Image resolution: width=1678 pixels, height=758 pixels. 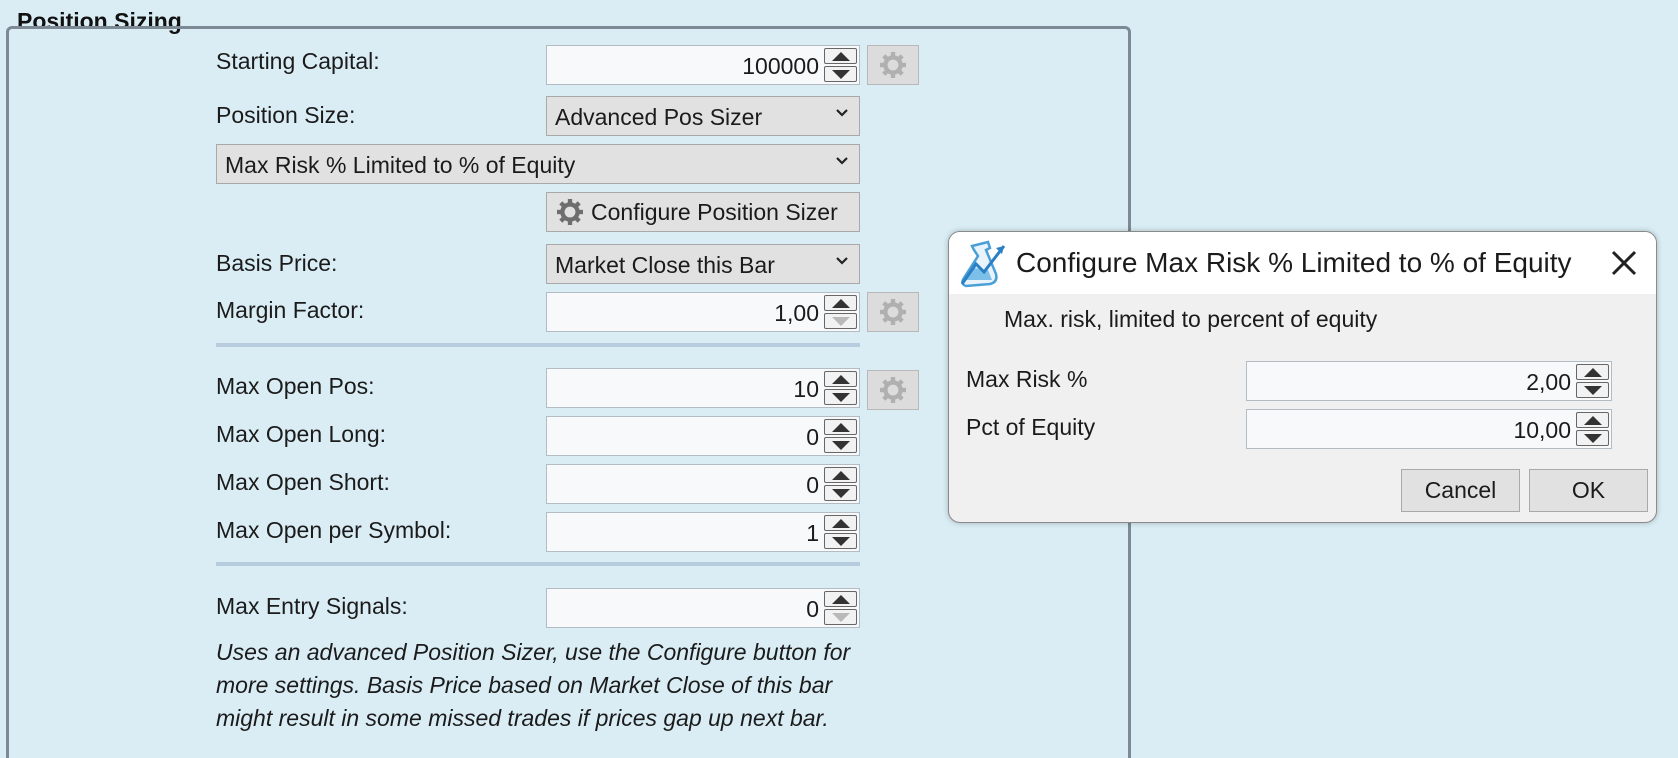 I want to click on max-open-long-input: 0, so click(x=703, y=436).